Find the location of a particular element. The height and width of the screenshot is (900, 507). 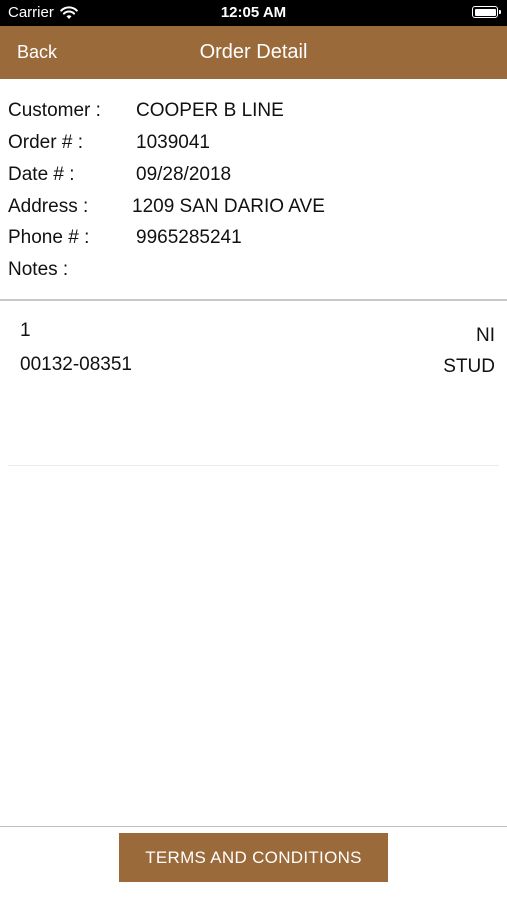

battery-icon is located at coordinates (486, 12).